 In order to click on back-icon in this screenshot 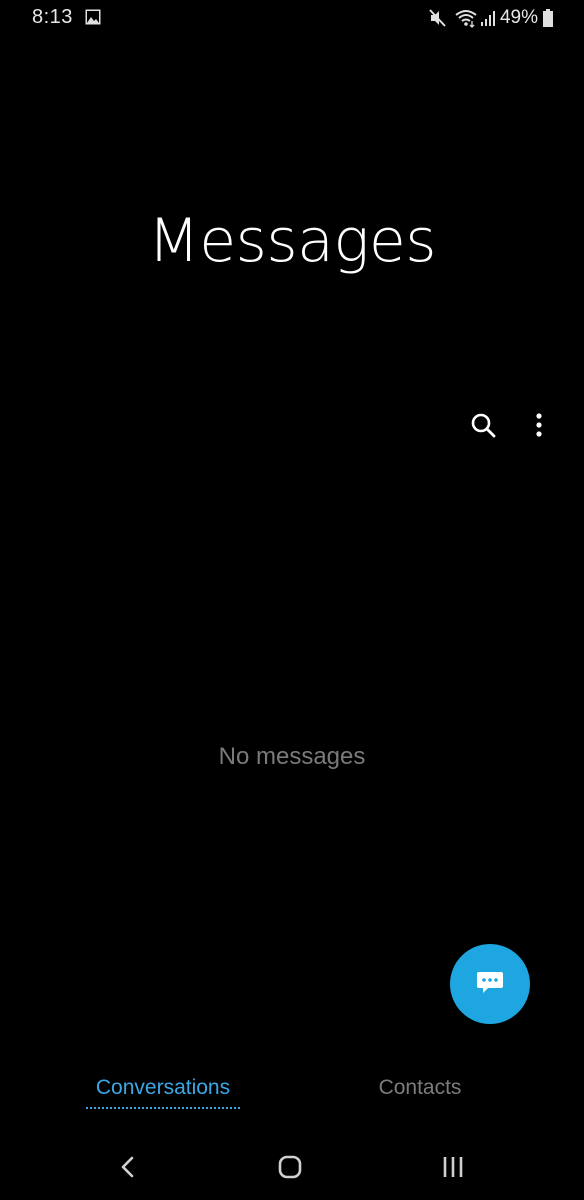, I will do `click(127, 1171)`.